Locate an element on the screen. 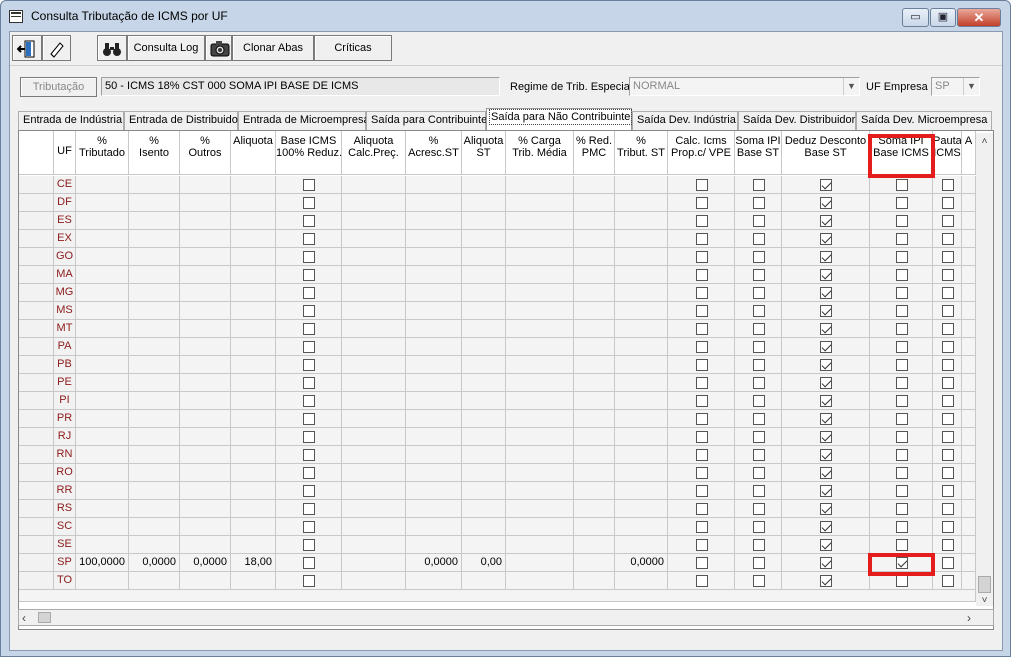  uf-cell: SC is located at coordinates (65, 527).